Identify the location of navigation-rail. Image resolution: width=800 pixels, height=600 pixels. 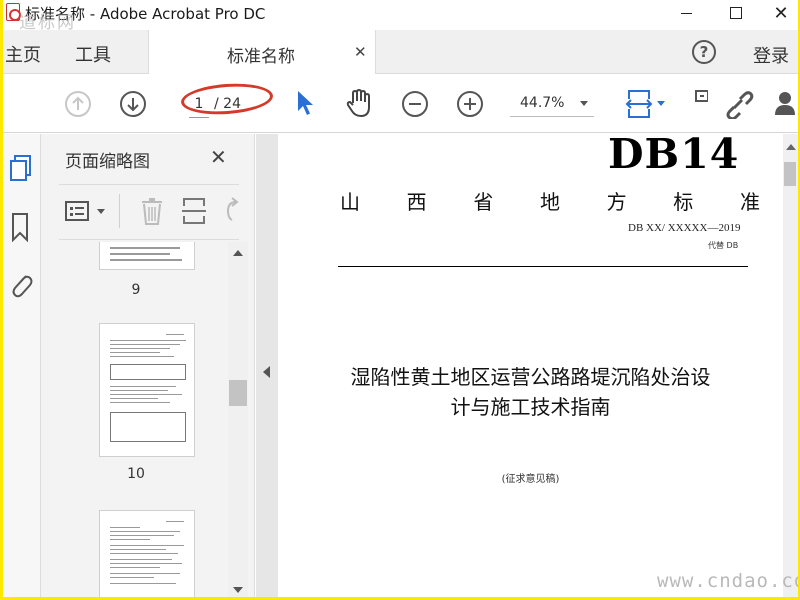
(22, 365).